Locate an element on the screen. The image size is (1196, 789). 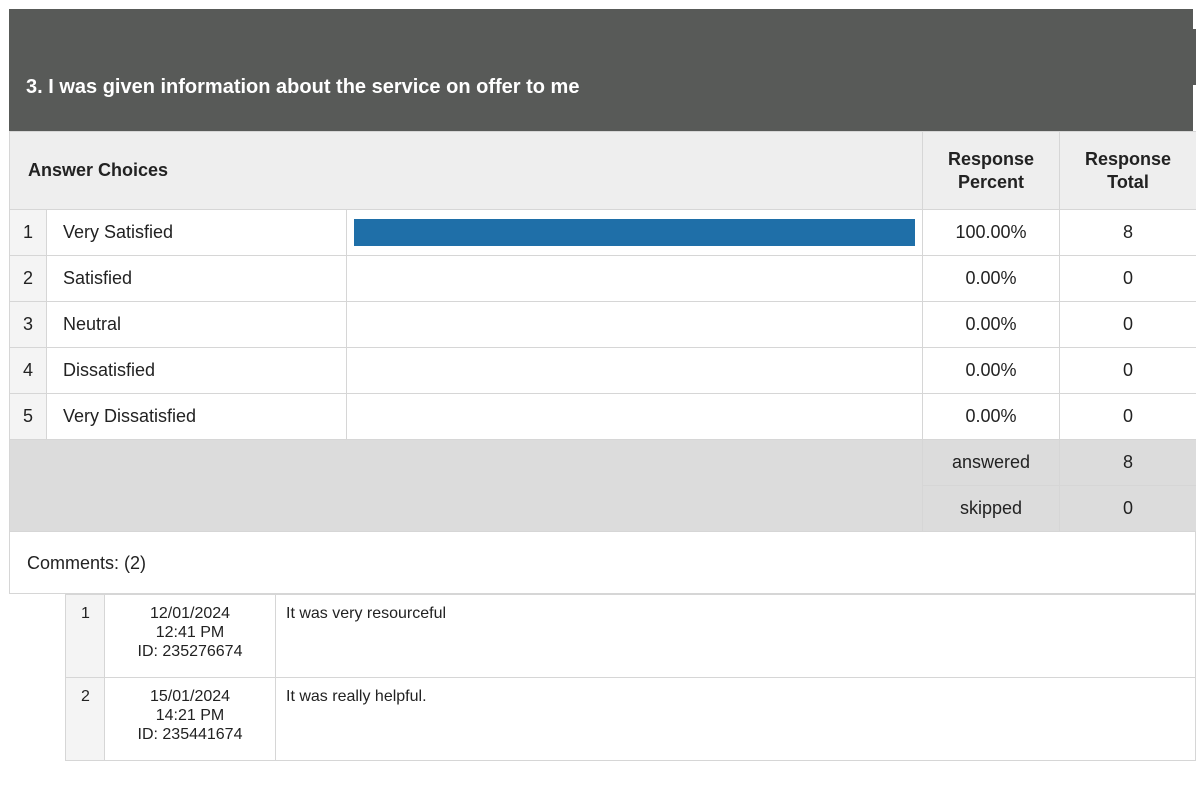
skipped-label: skipped is located at coordinates (991, 508).